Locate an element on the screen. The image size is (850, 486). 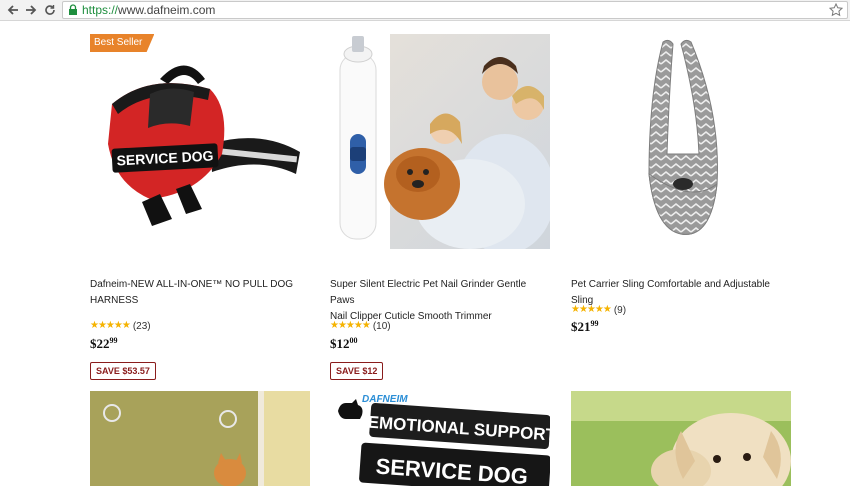
price-cents: 00 is located at coordinates (353, 340).